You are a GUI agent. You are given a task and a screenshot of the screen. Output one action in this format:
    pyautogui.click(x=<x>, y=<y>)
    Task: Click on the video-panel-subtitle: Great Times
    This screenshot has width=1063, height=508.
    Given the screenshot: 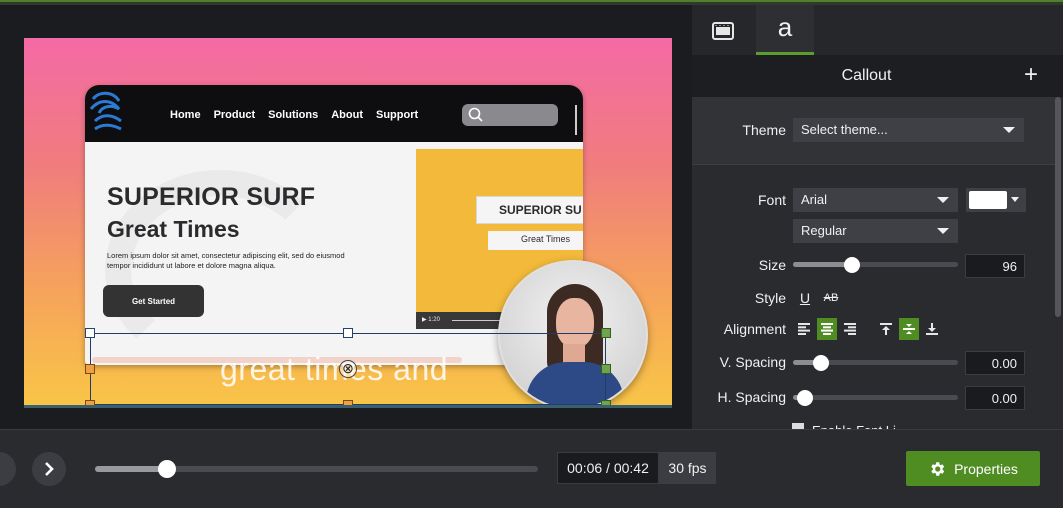 What is the action you would take?
    pyautogui.click(x=535, y=240)
    